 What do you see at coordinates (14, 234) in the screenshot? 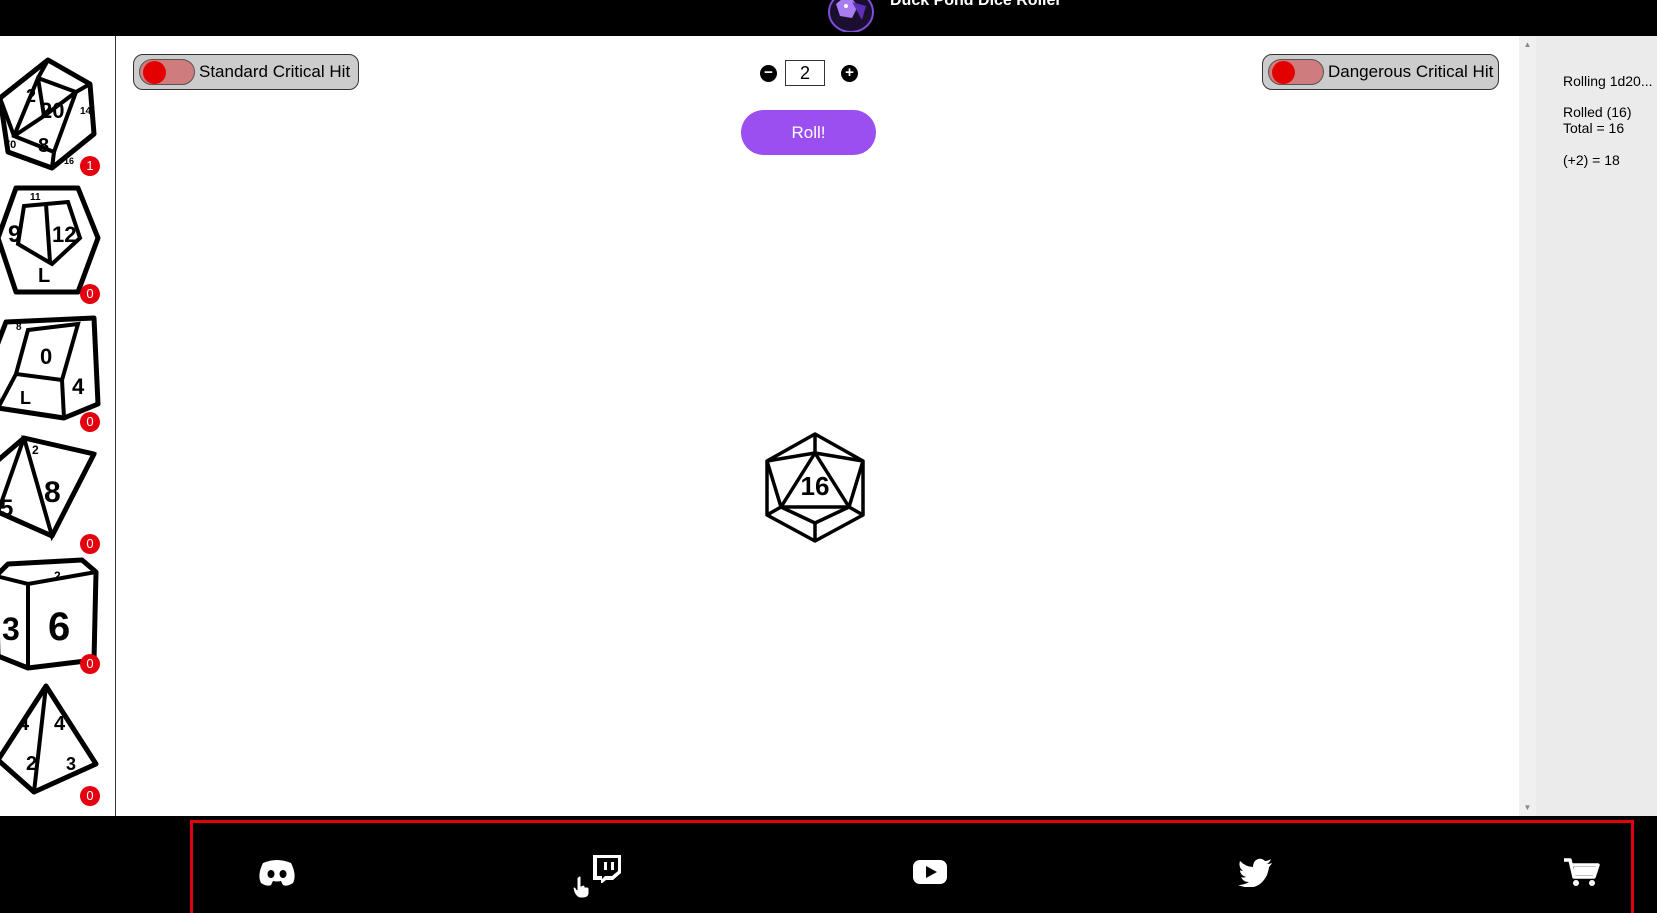
I see `svg-text: 9` at bounding box center [14, 234].